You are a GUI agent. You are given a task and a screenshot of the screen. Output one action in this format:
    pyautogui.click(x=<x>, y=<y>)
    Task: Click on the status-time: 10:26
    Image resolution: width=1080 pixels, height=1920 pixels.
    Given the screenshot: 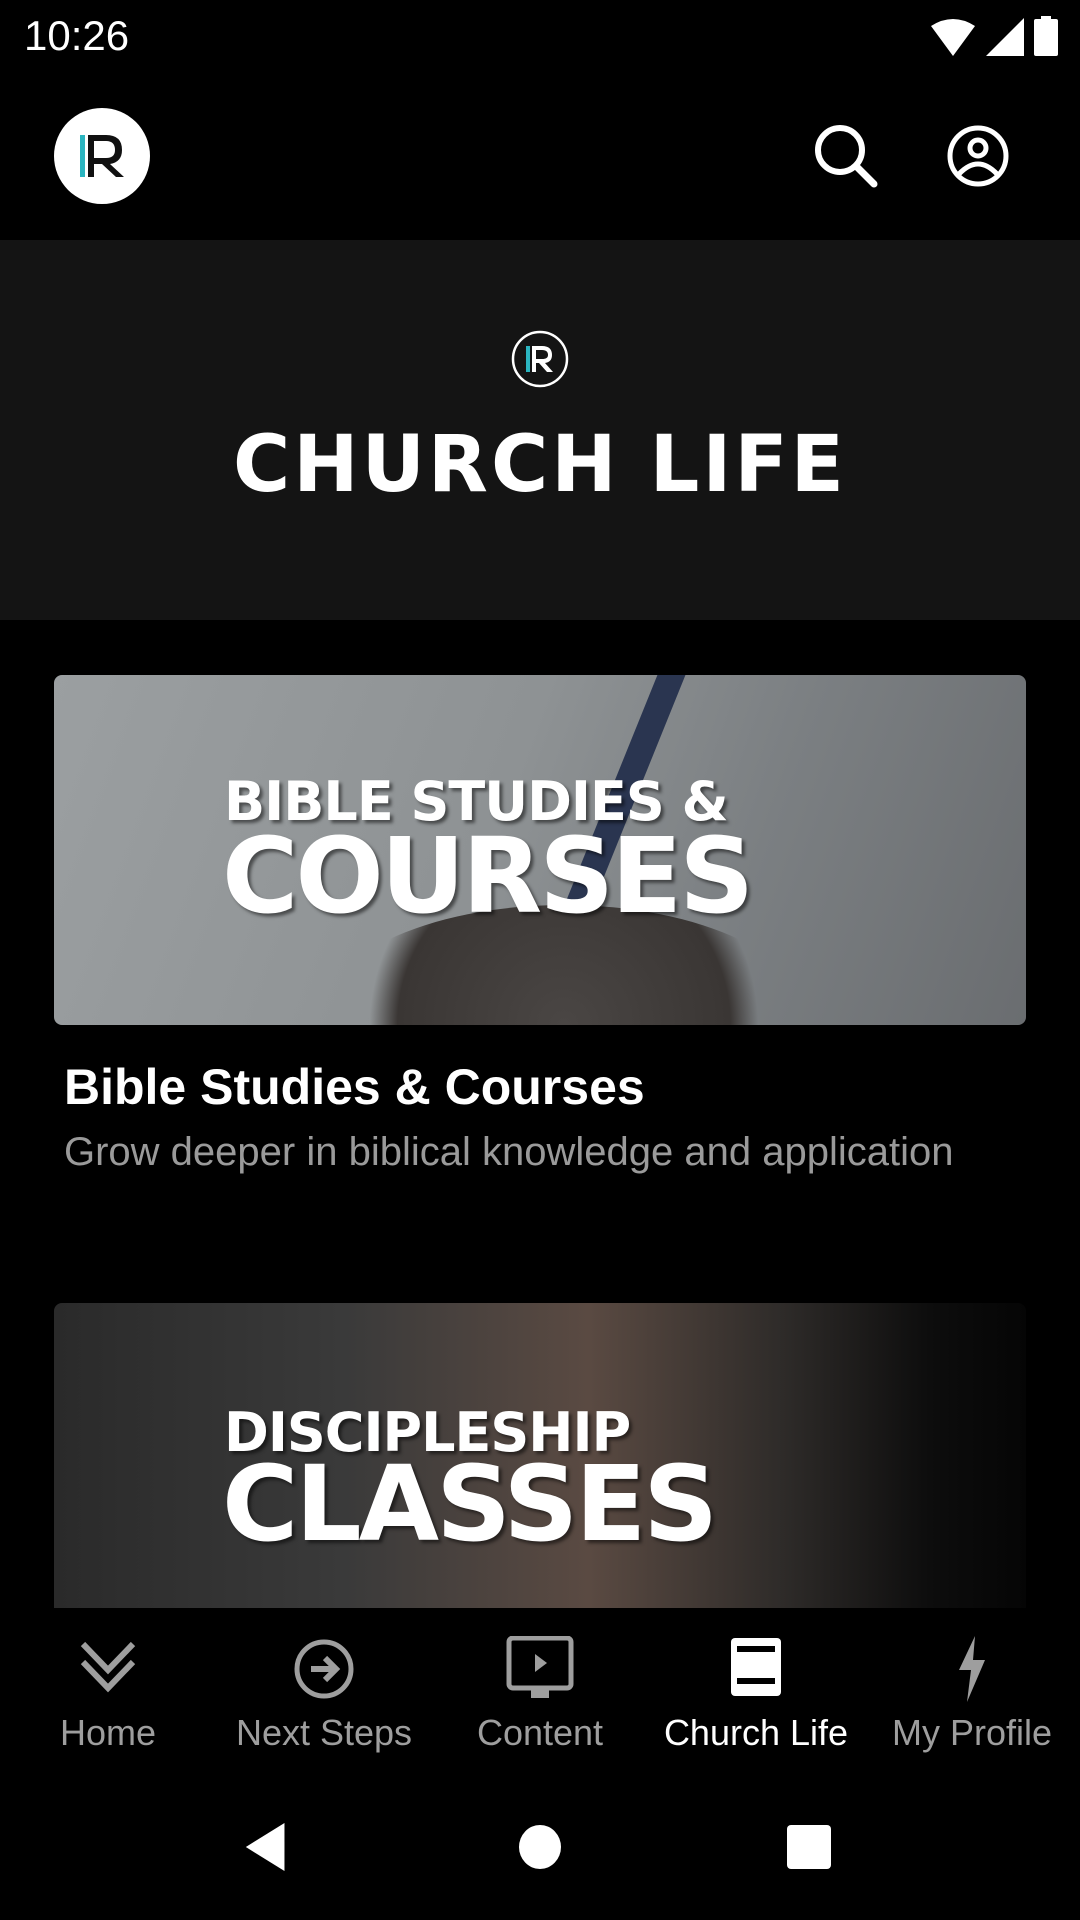 What is the action you would take?
    pyautogui.click(x=77, y=35)
    